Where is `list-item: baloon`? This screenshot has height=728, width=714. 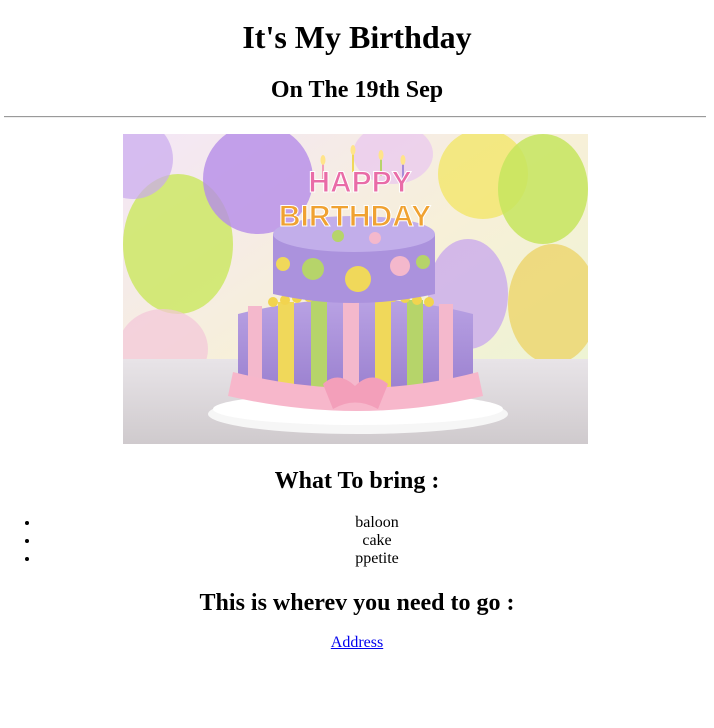
list-item: baloon is located at coordinates (377, 523).